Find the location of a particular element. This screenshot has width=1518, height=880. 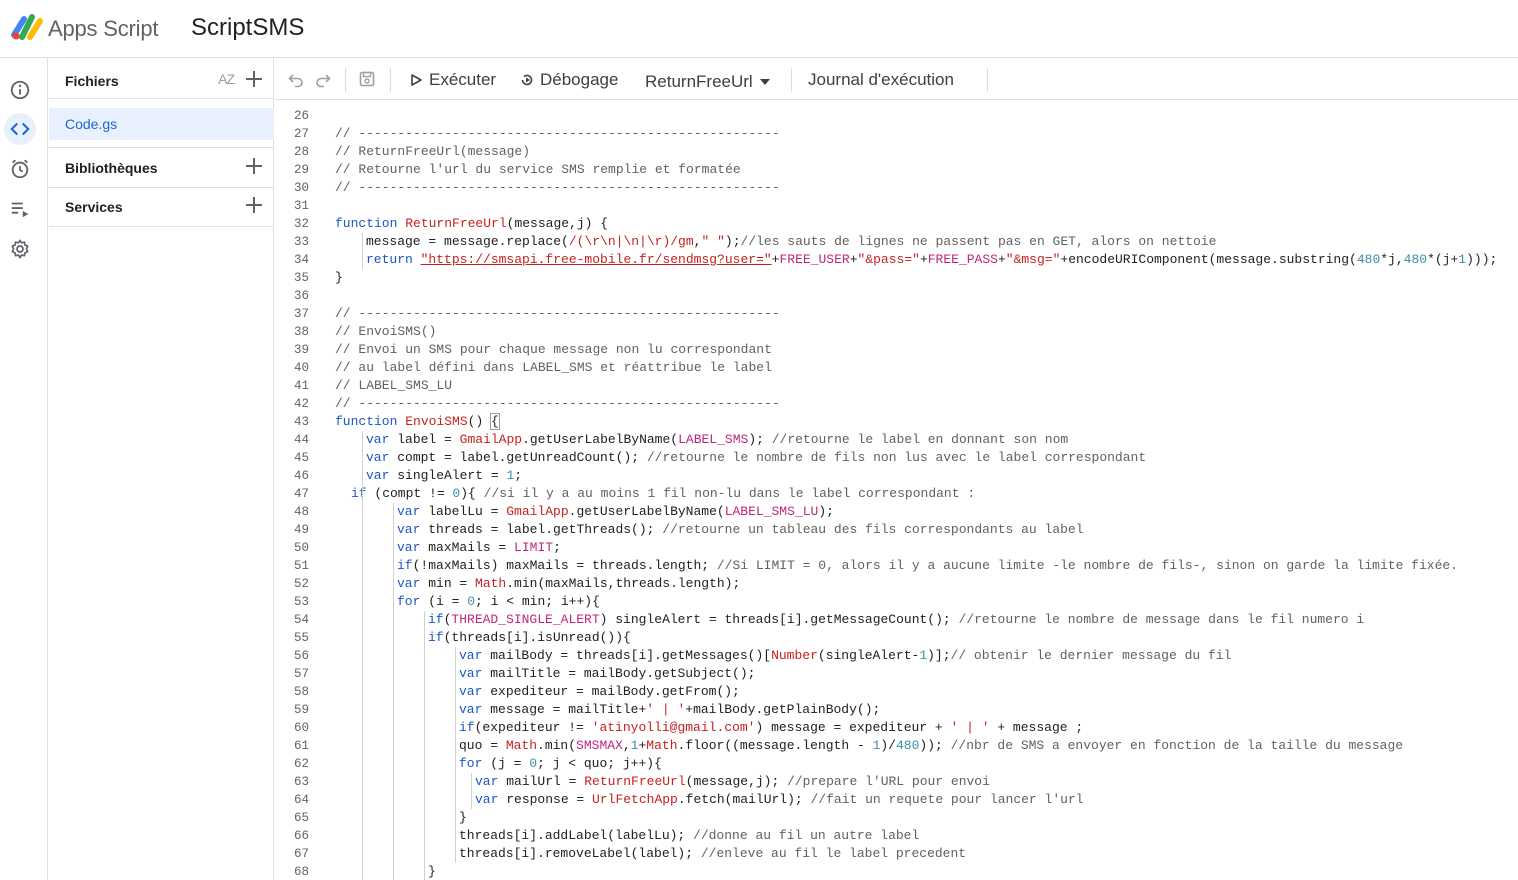

line-number: 61 is located at coordinates (301, 746).